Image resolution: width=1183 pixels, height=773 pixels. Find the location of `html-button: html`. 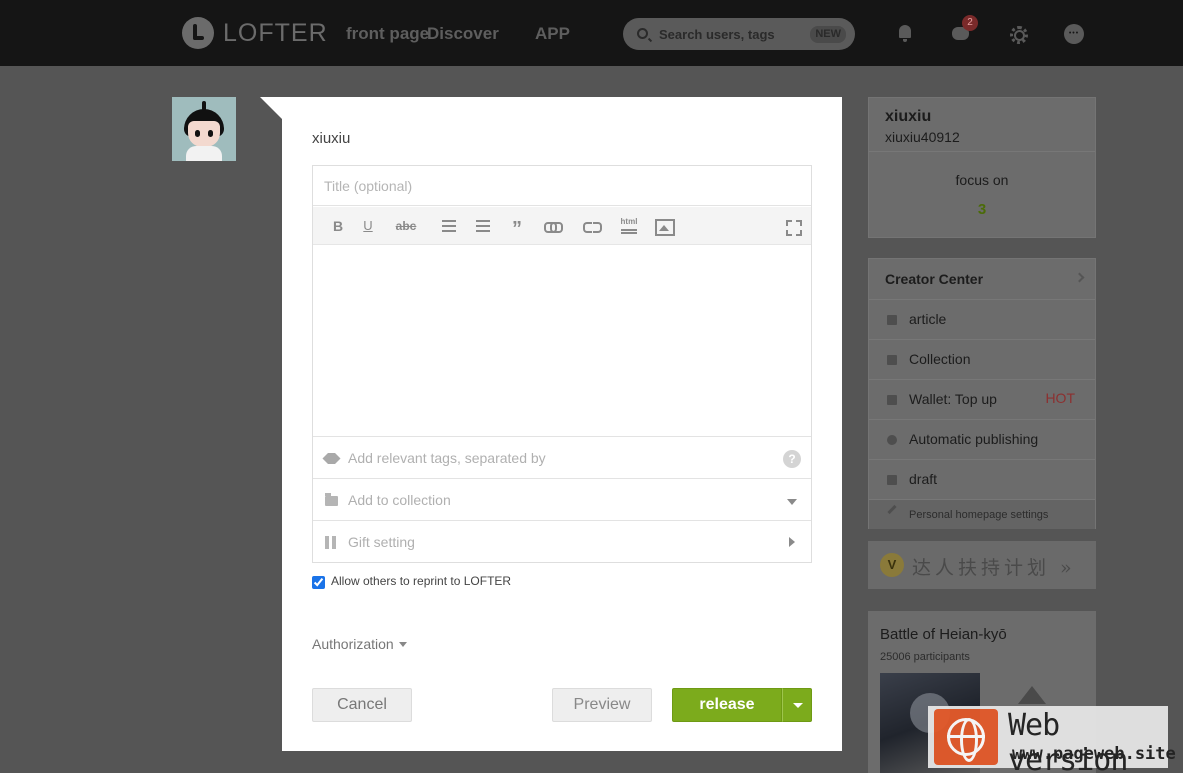

html-button: html is located at coordinates (629, 226).